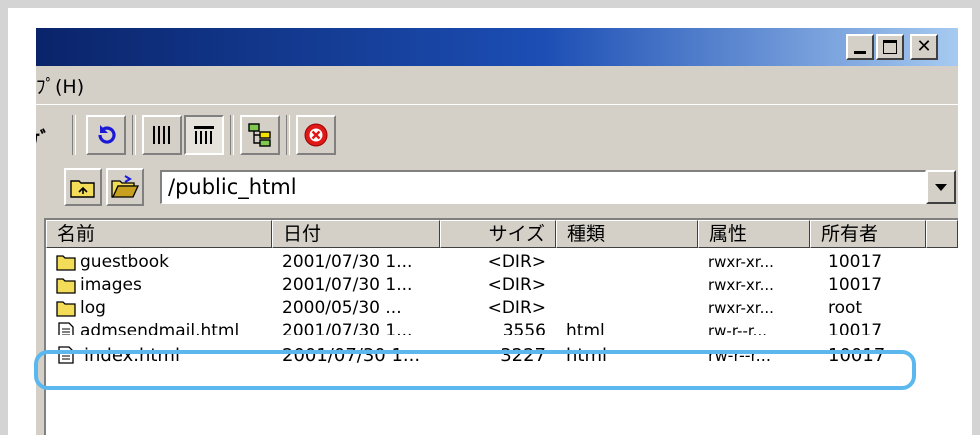 The image size is (980, 435). I want to click on refresh-icon, so click(107, 134).